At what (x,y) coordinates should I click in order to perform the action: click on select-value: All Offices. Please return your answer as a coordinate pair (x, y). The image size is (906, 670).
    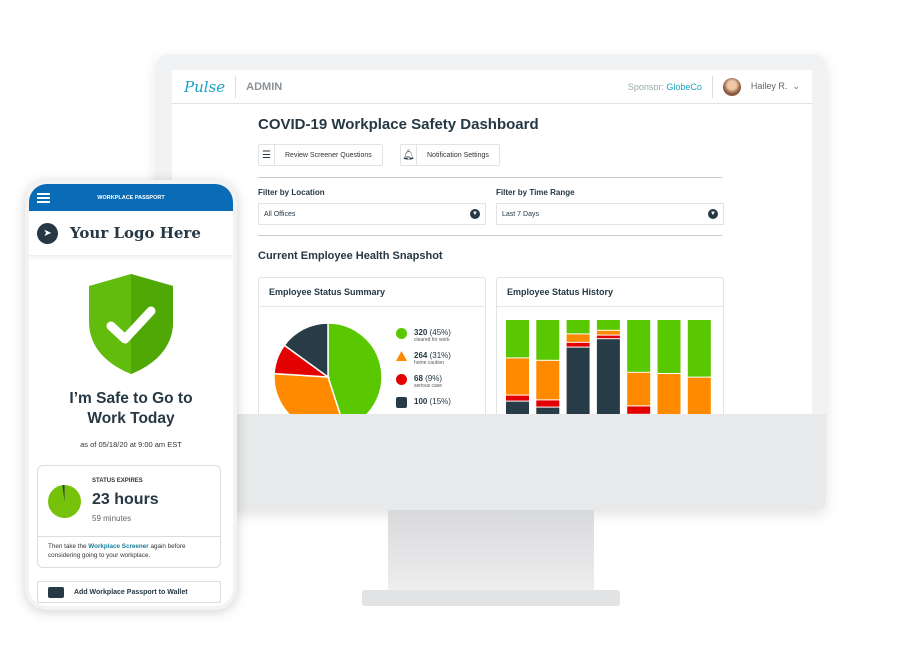
    Looking at the image, I should click on (280, 214).